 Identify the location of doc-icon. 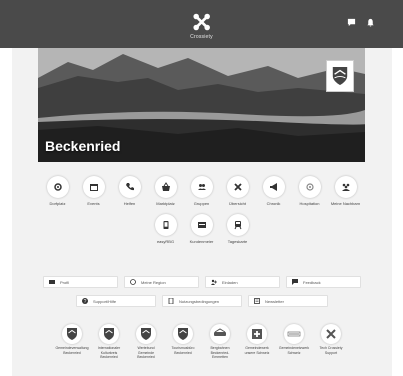
(171, 301).